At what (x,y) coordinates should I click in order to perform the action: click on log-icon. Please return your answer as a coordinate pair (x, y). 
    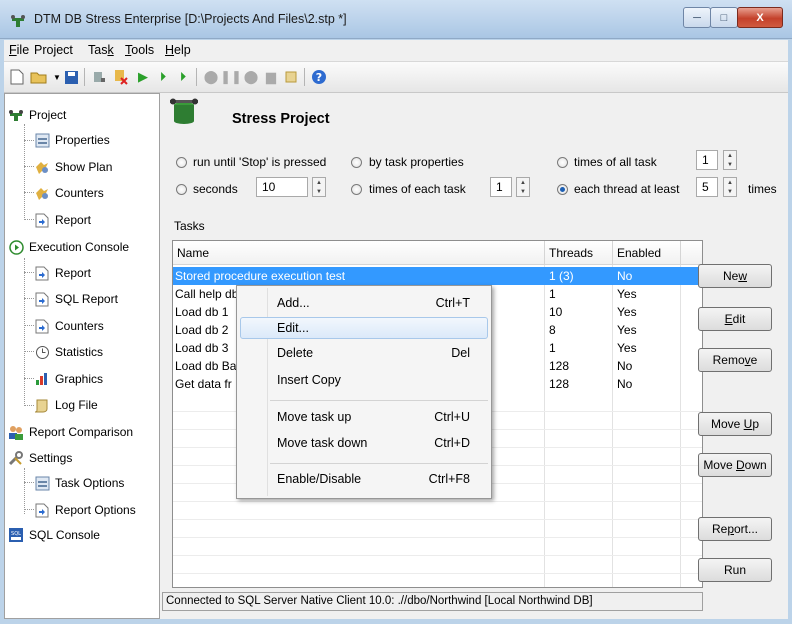
    Looking at the image, I should click on (291, 77).